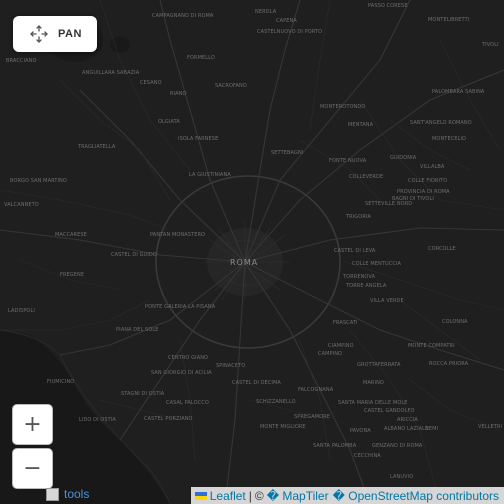 Image resolution: width=504 pixels, height=504 pixels. I want to click on place-label: MENTANA, so click(361, 125).